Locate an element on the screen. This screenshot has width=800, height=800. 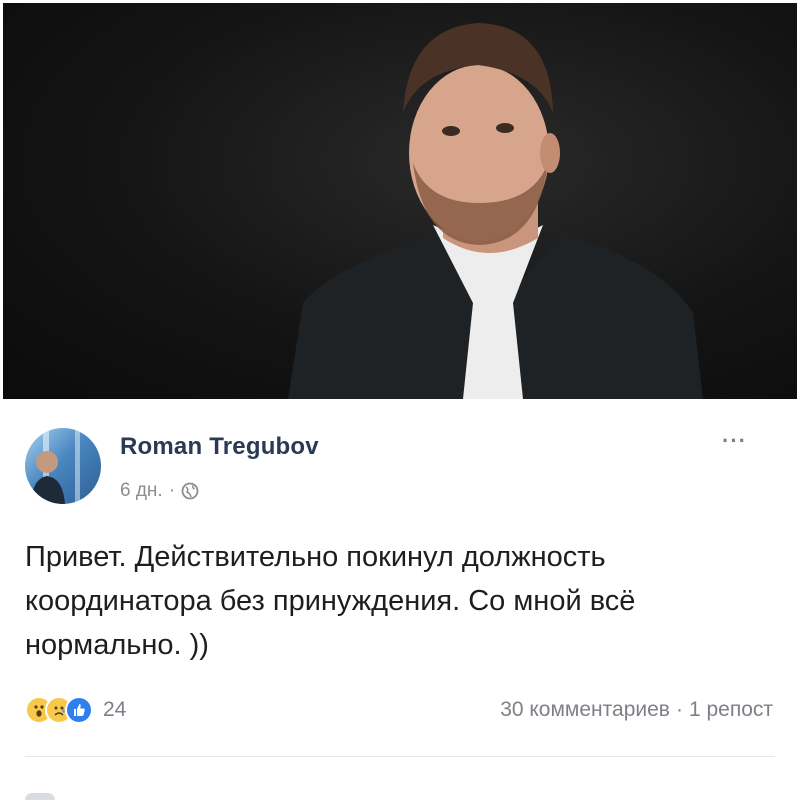
post-stats: 30 комментариев · 1 репост is located at coordinates (636, 710).